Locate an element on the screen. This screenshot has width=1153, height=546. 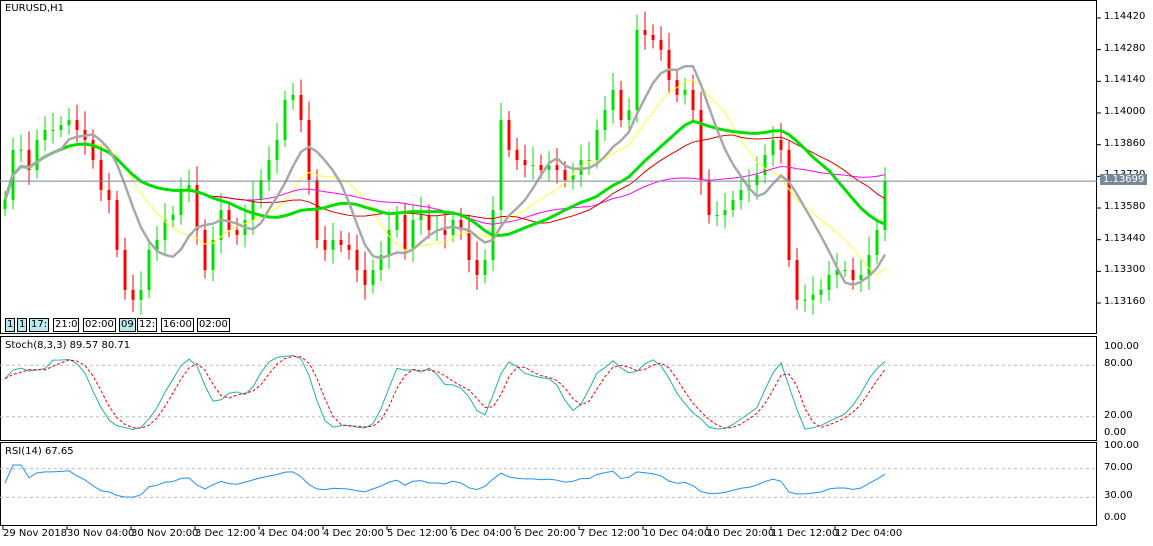
time-tick-label: 5 Dec 12:00 is located at coordinates (417, 533).